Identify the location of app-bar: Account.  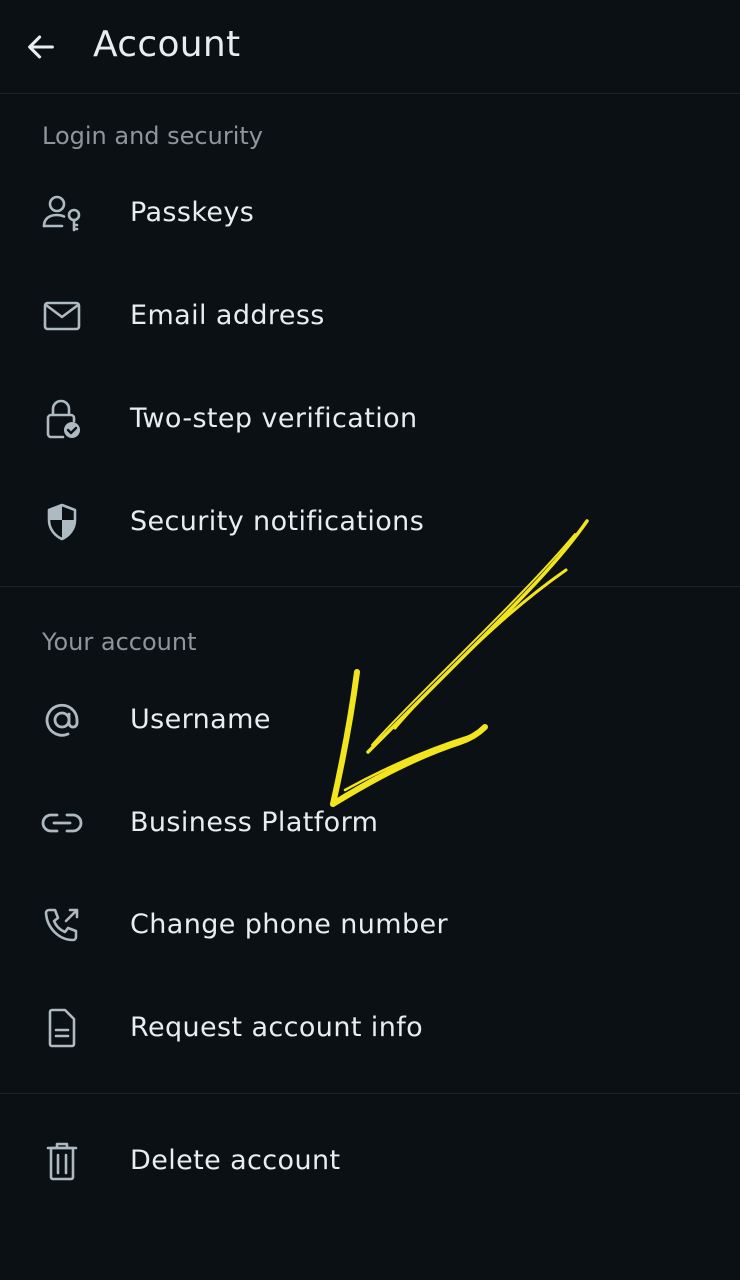
(370, 47).